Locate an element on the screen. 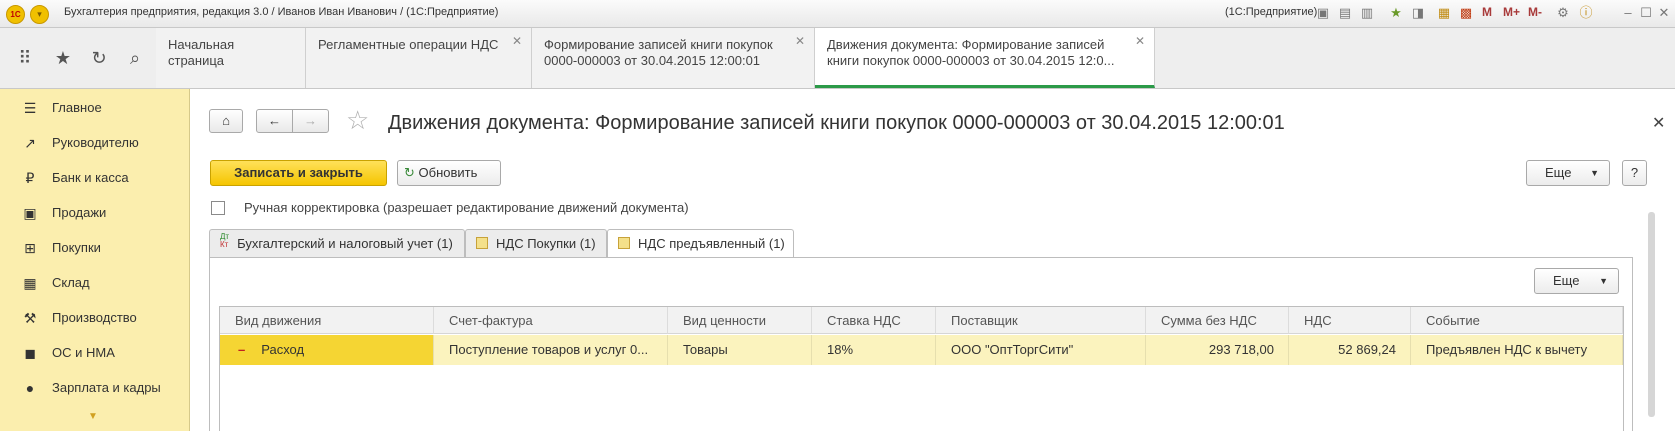 The width and height of the screenshot is (1675, 431). column-header: Вид ценности is located at coordinates (740, 320).